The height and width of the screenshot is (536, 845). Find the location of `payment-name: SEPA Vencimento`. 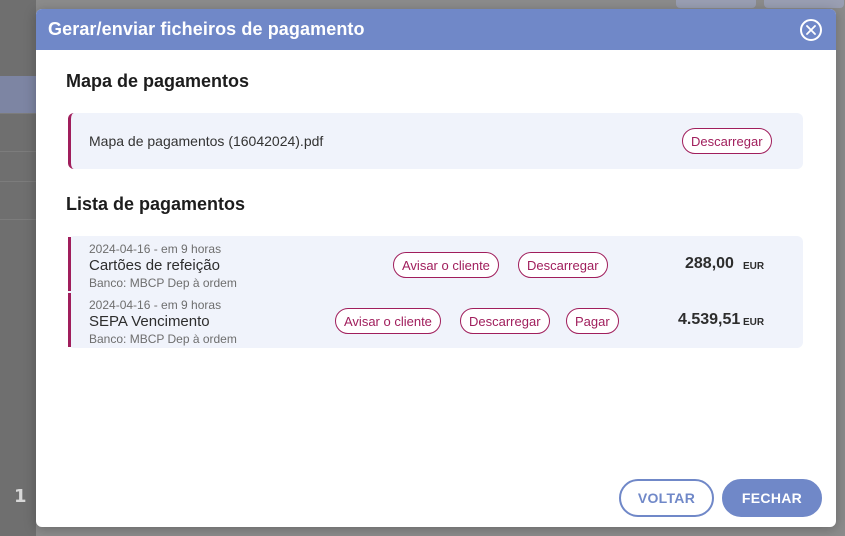

payment-name: SEPA Vencimento is located at coordinates (149, 321).